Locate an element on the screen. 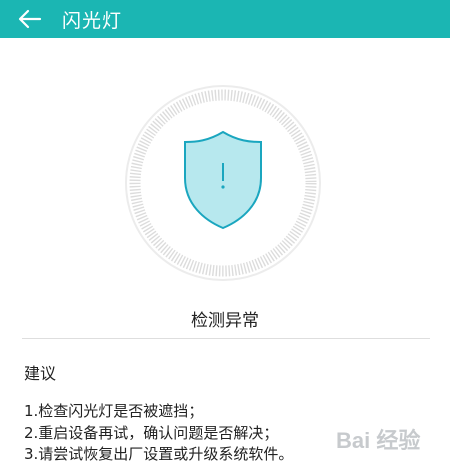 This screenshot has width=450, height=468. suggestions-title: 建议 is located at coordinates (40, 373).